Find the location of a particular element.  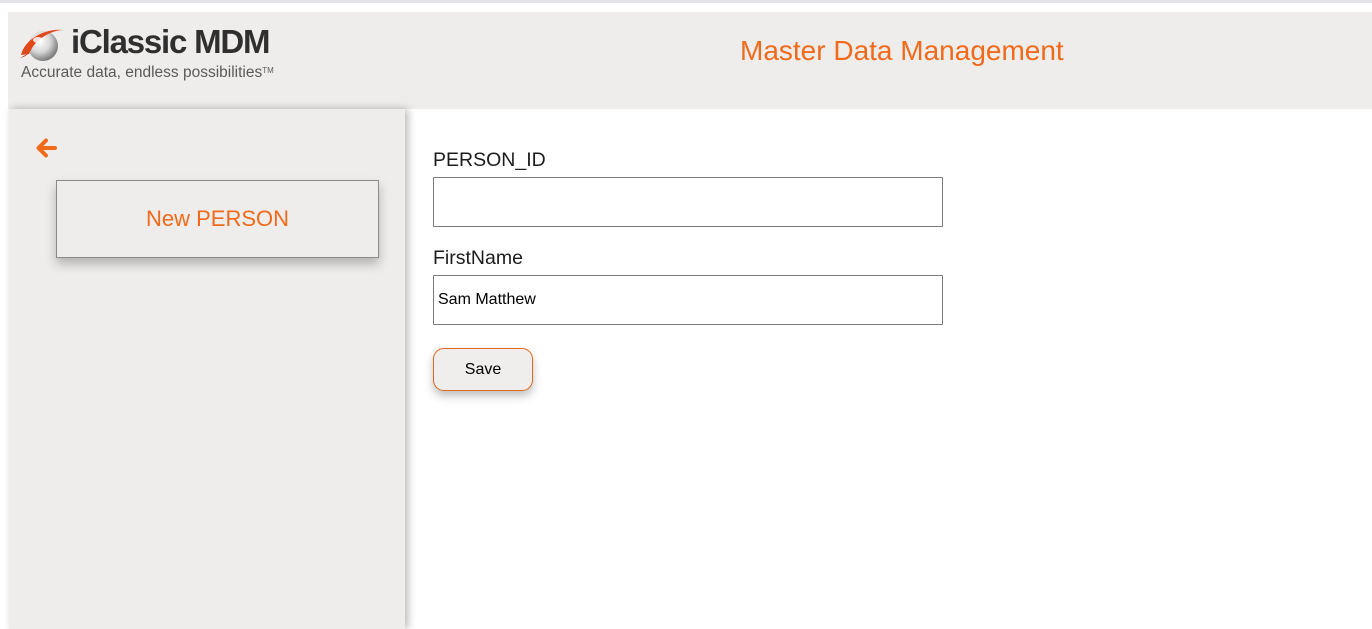

brand-tagline: Accurate data, endless possibilitiesTM is located at coordinates (147, 72).